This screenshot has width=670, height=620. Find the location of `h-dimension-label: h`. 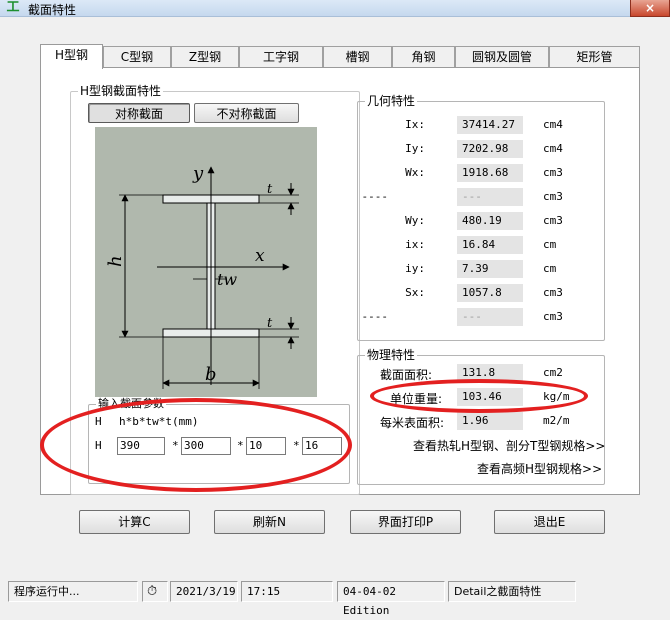

h-dimension-label: h is located at coordinates (115, 261).